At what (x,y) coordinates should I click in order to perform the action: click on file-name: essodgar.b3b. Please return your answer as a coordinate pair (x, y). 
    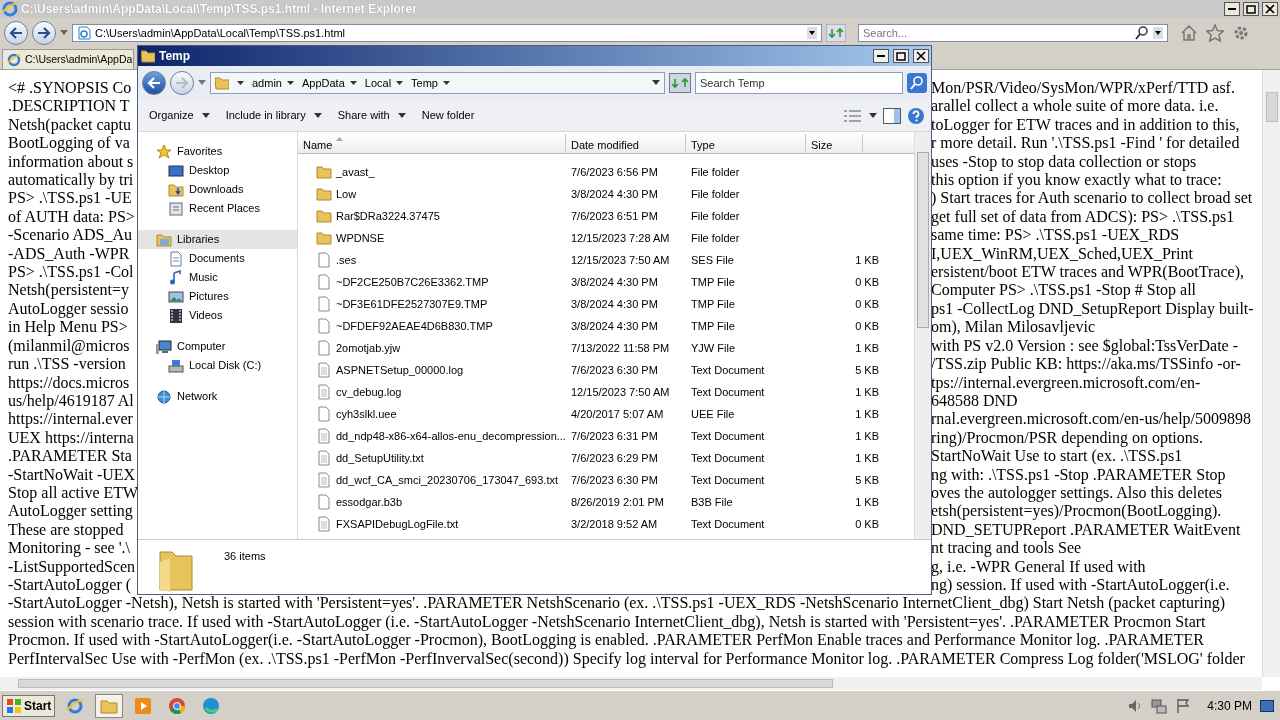
    Looking at the image, I should click on (369, 502).